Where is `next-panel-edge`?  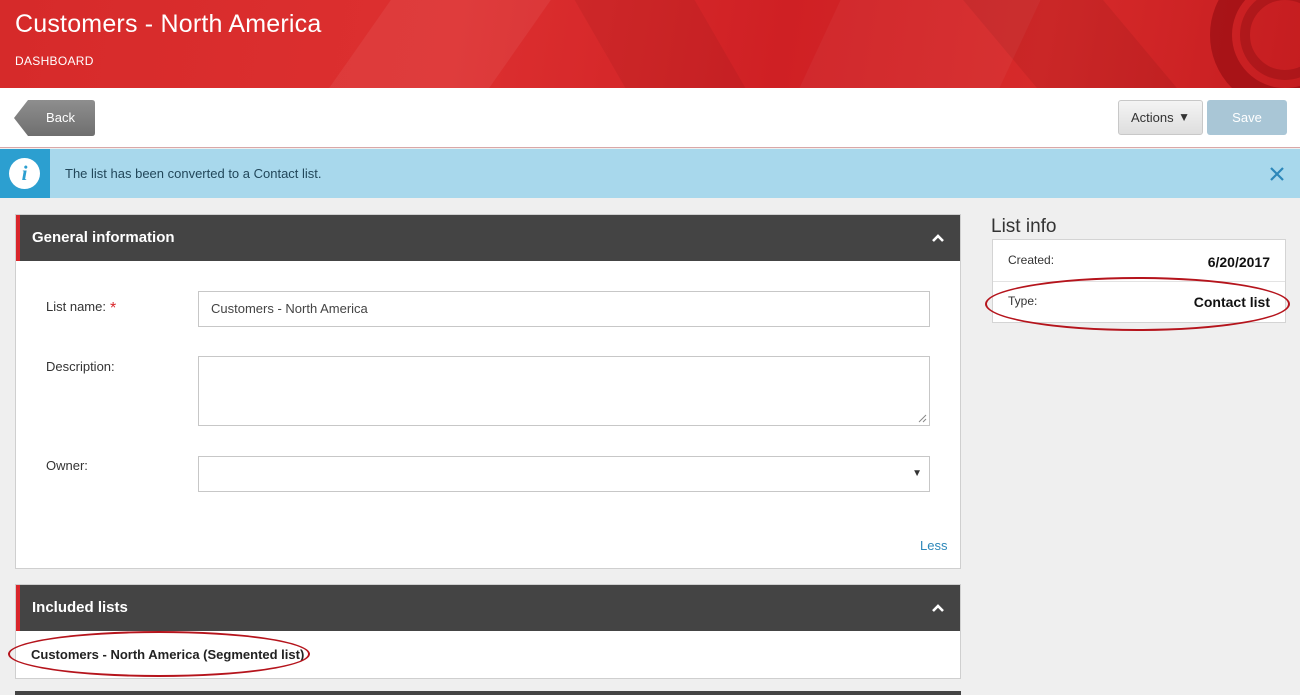
next-panel-edge is located at coordinates (488, 693).